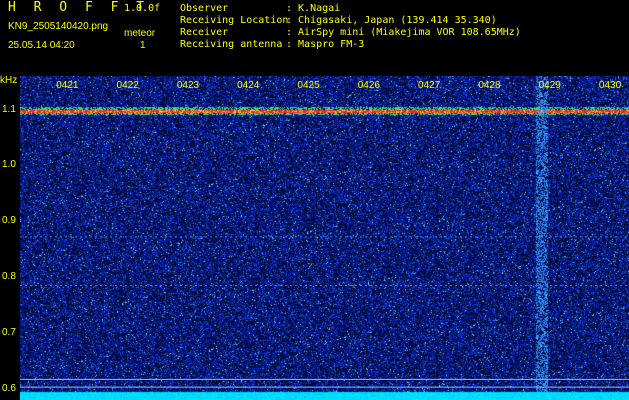 This screenshot has width=629, height=400. Describe the element at coordinates (391, 20) in the screenshot. I see `location-value: : Chigasaki, Japan (139.414 35.340)` at that location.